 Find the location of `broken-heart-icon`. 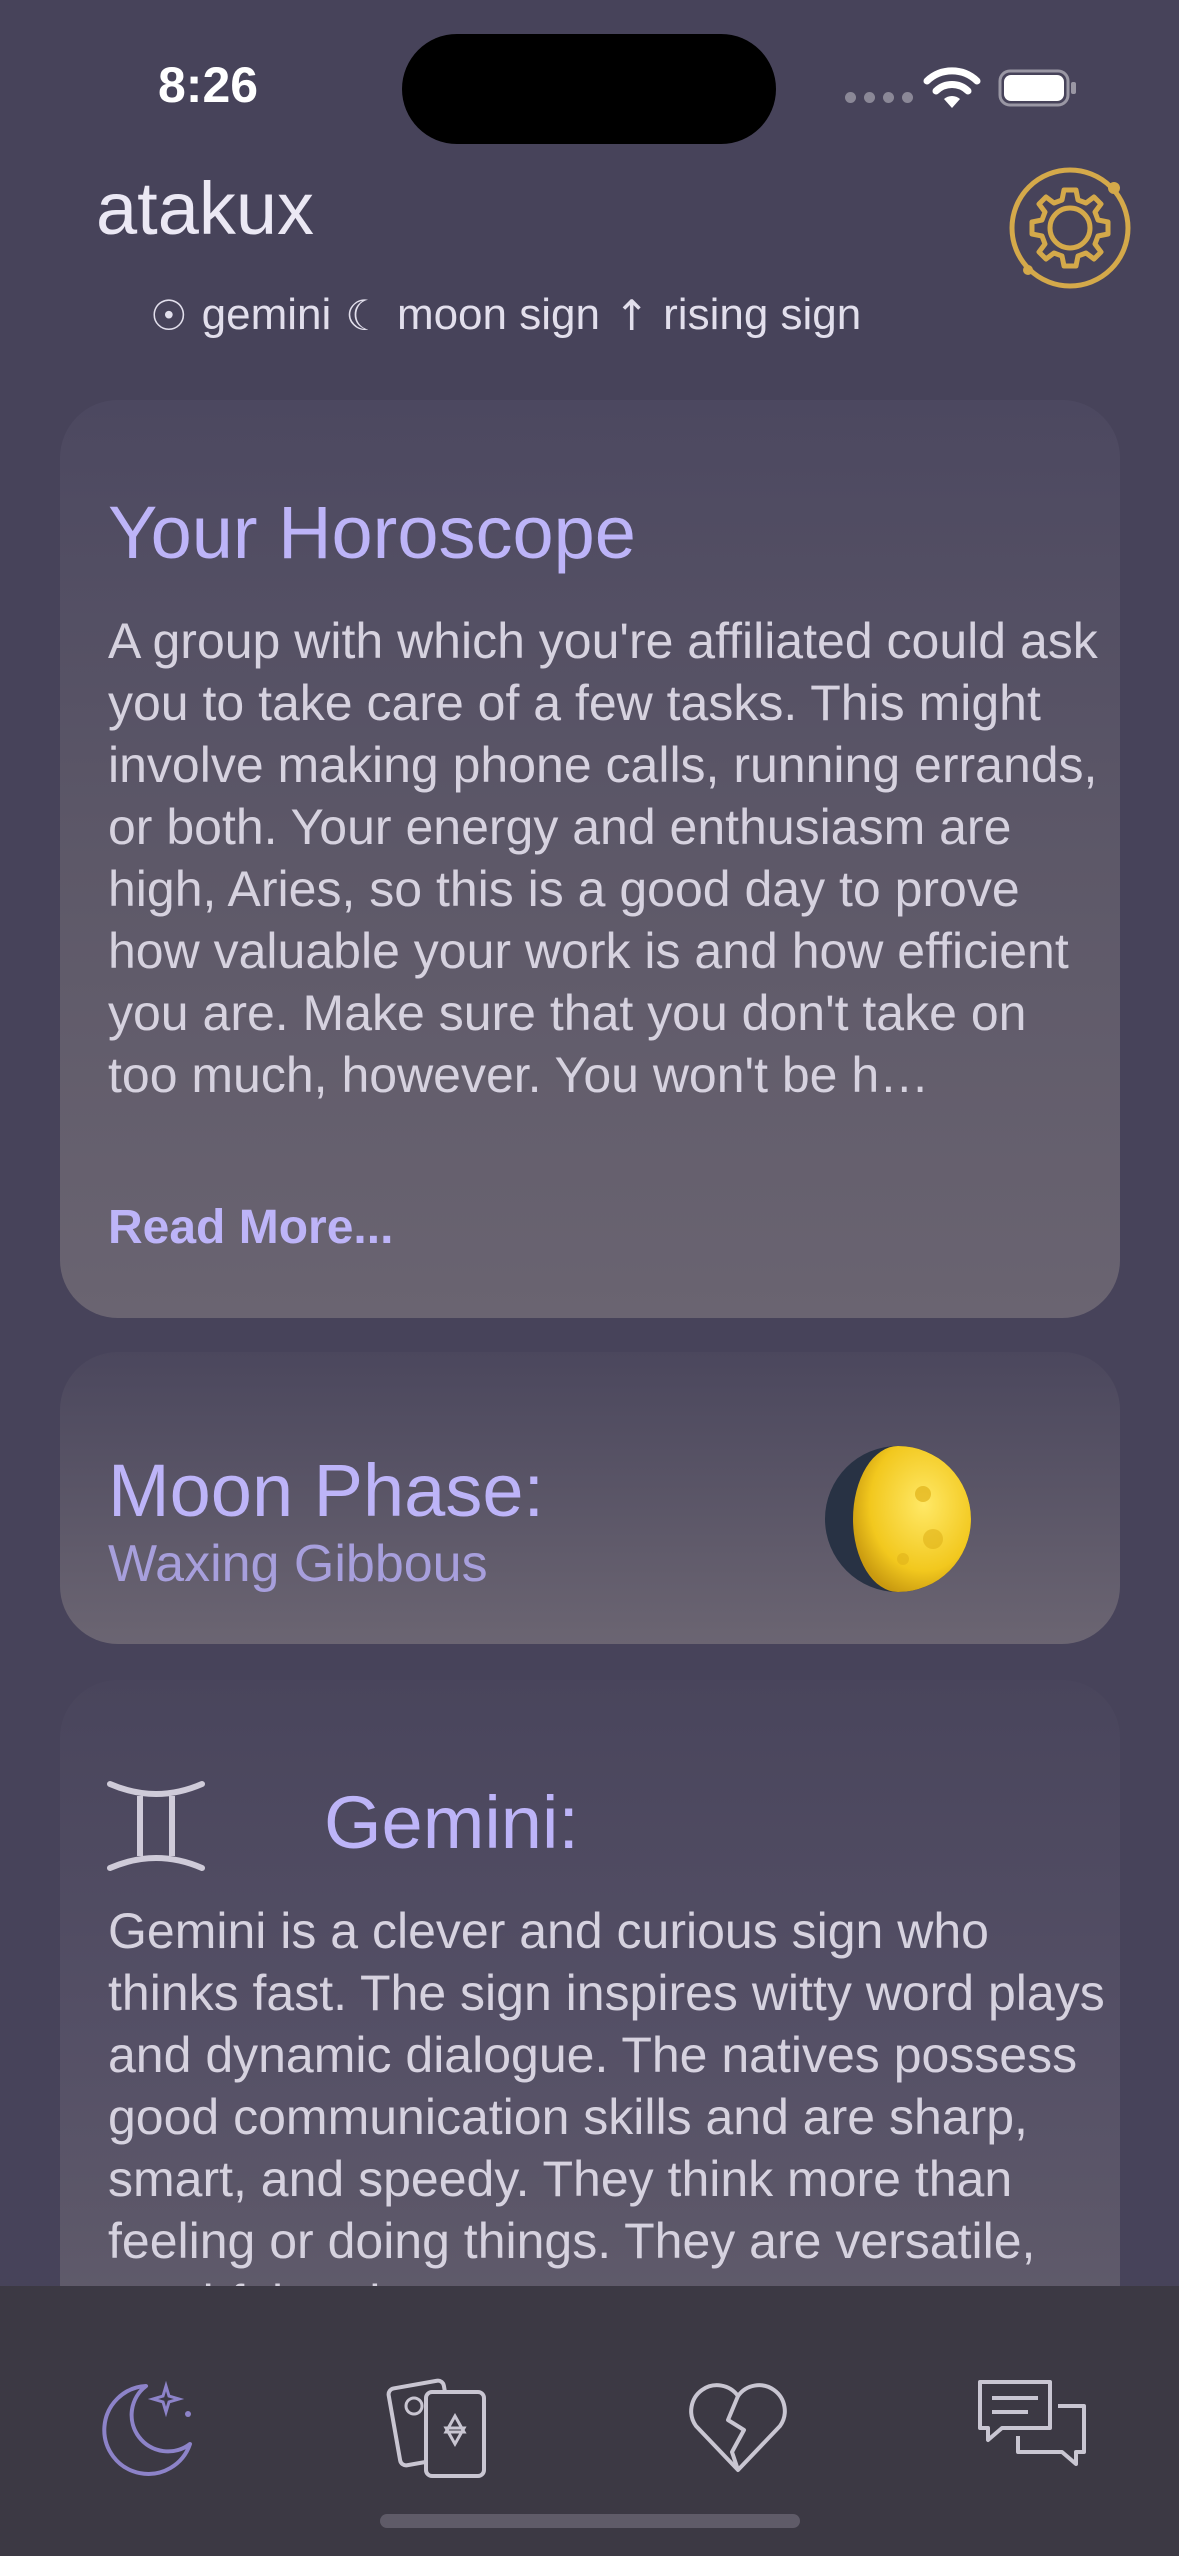

broken-heart-icon is located at coordinates (738, 2427).